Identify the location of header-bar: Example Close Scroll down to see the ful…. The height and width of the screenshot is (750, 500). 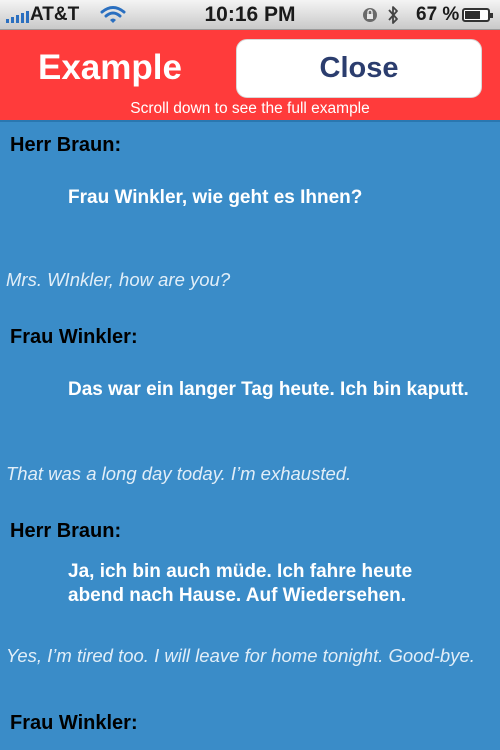
(250, 75).